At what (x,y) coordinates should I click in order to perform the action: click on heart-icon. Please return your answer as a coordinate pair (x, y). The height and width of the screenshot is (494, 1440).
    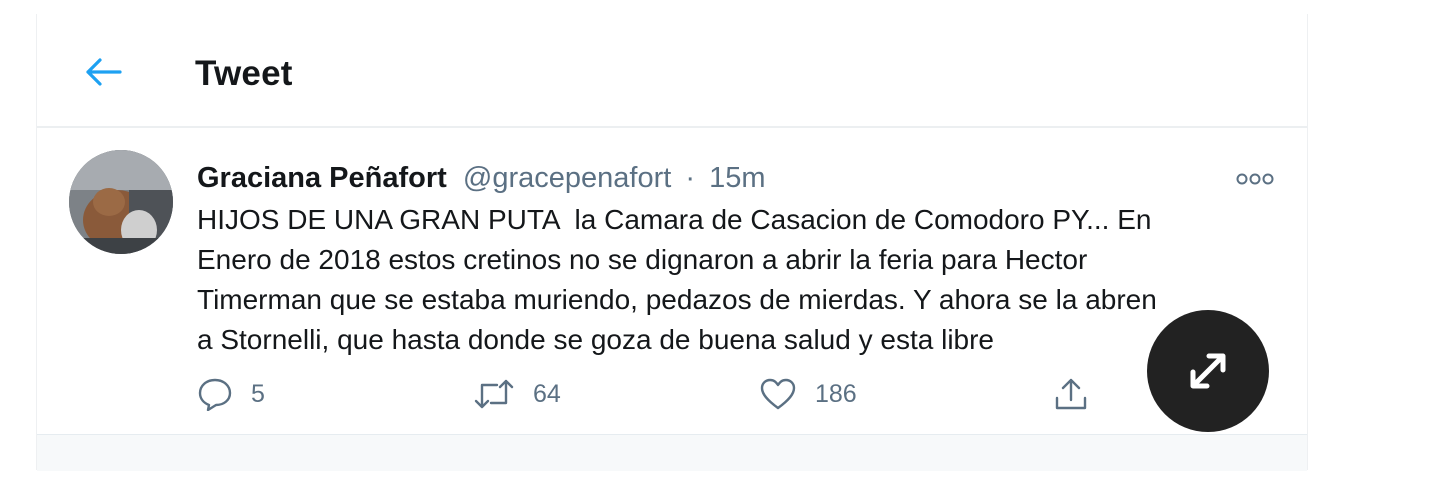
    Looking at the image, I should click on (778, 394).